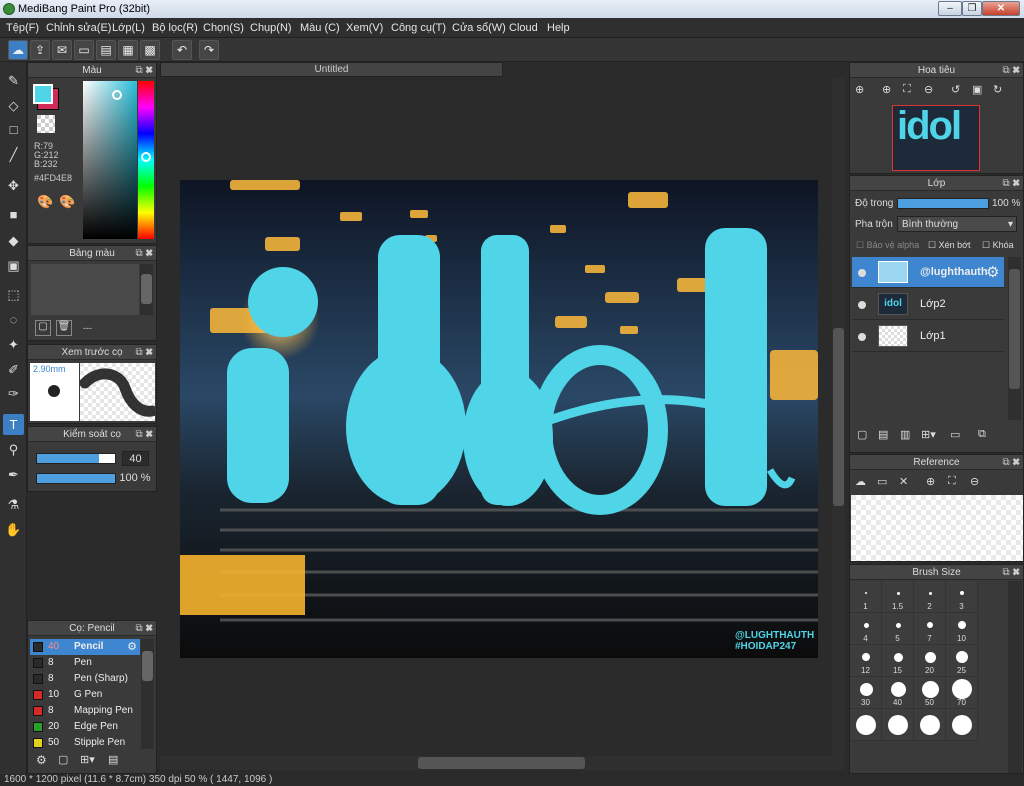  I want to click on visibility-icon, so click(862, 273).